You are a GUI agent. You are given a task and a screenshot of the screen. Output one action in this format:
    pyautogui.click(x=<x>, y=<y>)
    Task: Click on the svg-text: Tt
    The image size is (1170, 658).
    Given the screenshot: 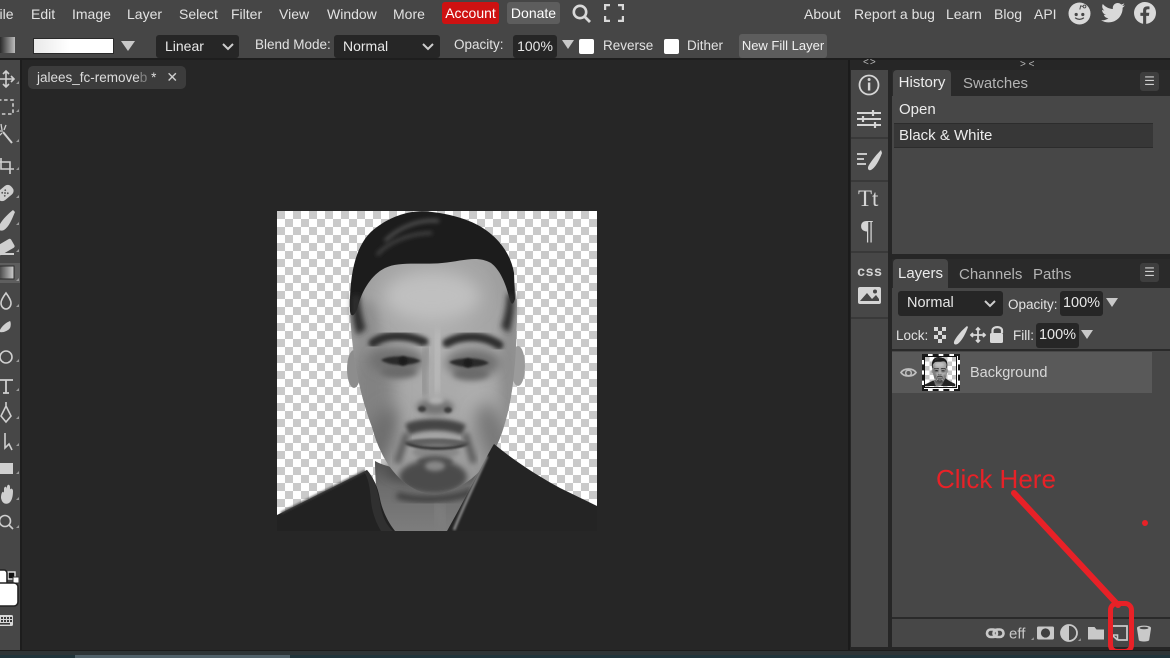 What is the action you would take?
    pyautogui.click(x=868, y=198)
    